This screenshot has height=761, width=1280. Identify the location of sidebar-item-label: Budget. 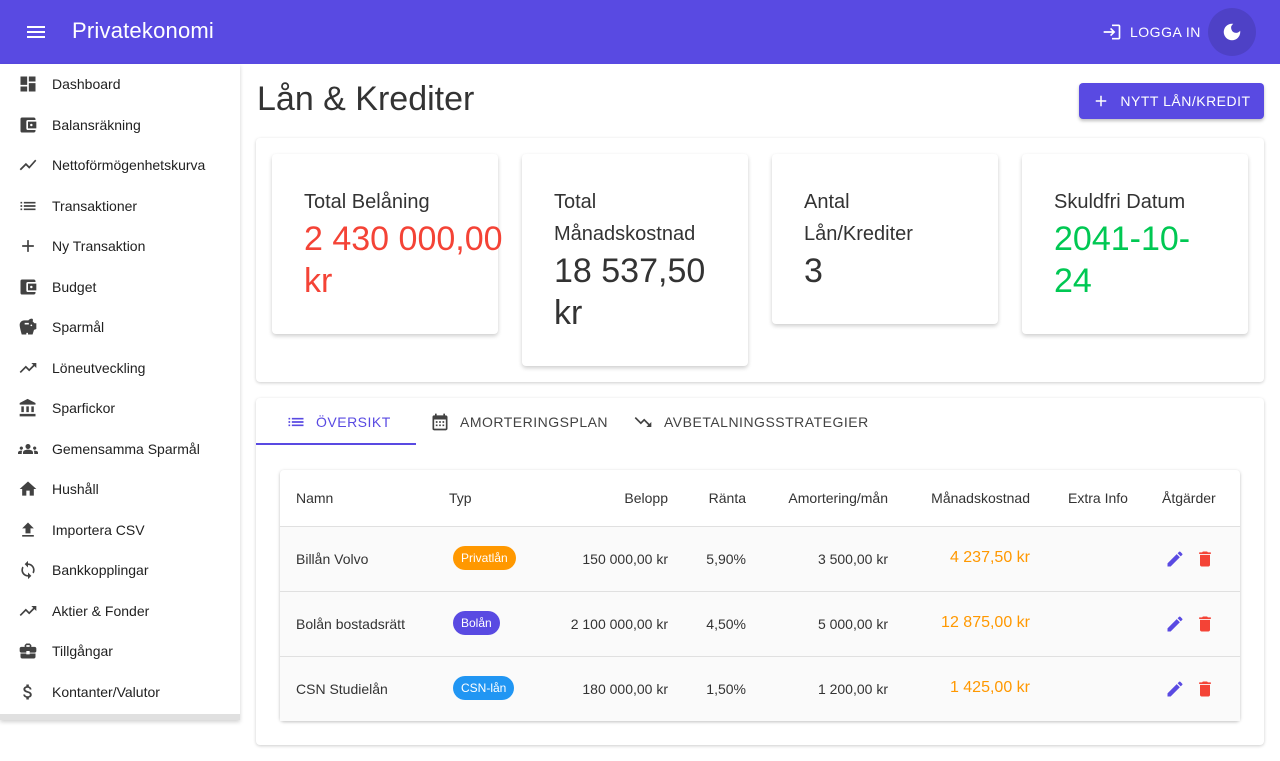
(74, 287).